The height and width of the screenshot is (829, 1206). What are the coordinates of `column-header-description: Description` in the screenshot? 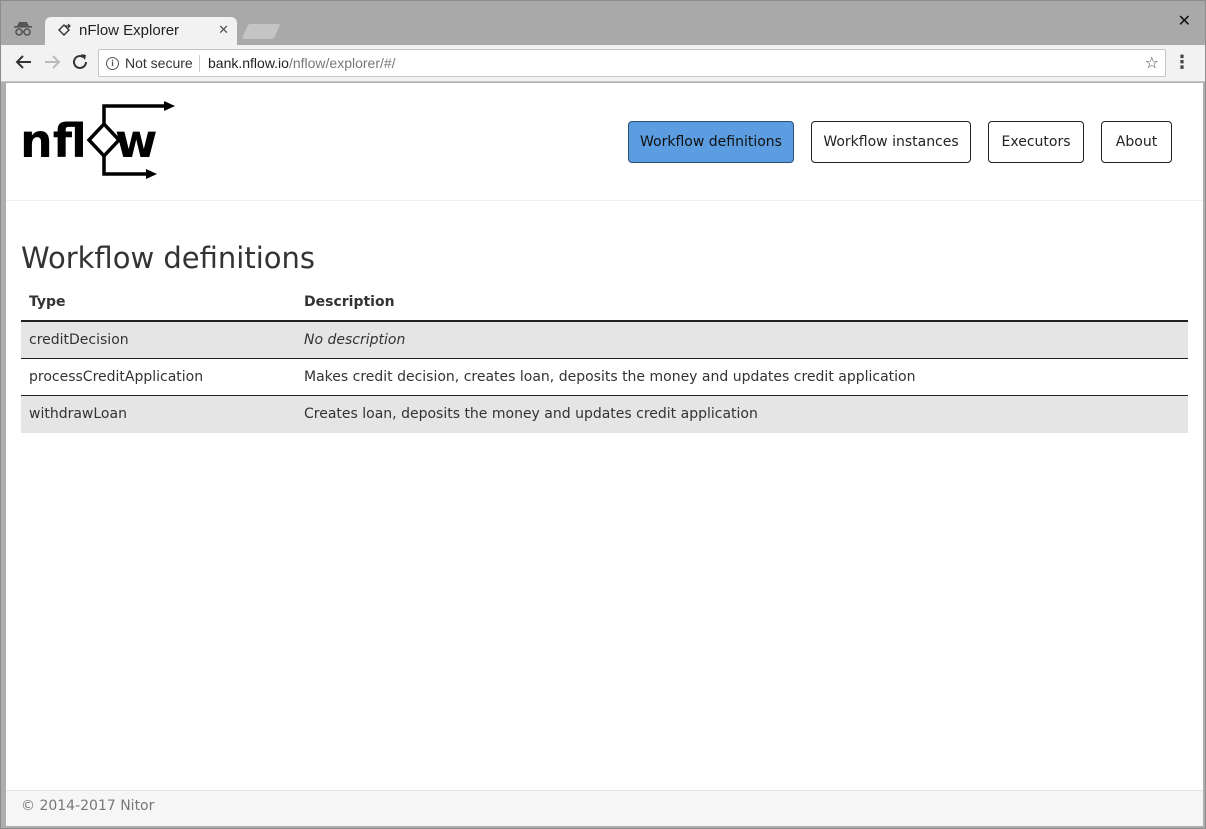 It's located at (349, 302).